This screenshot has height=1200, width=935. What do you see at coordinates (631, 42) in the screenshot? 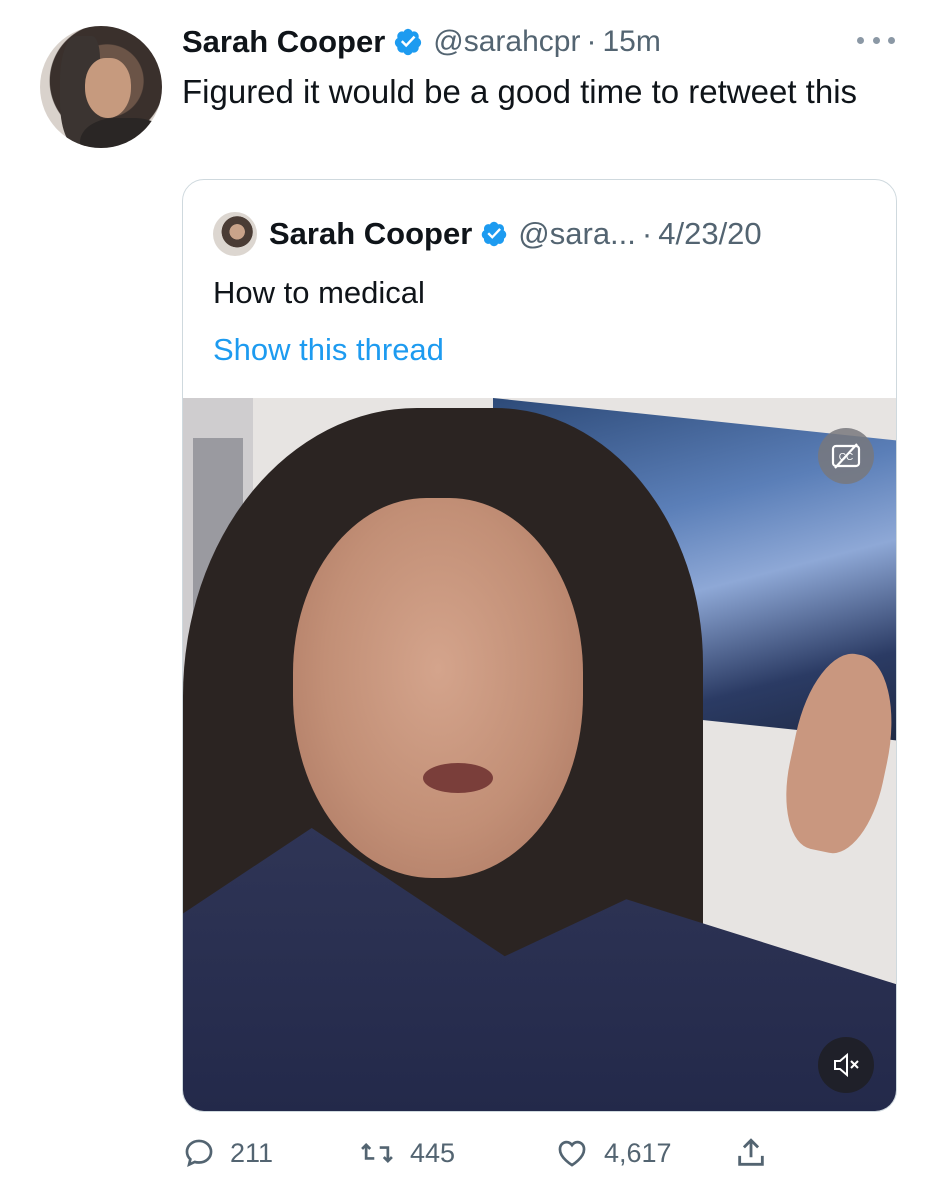
I see `tweet-time: 15m` at bounding box center [631, 42].